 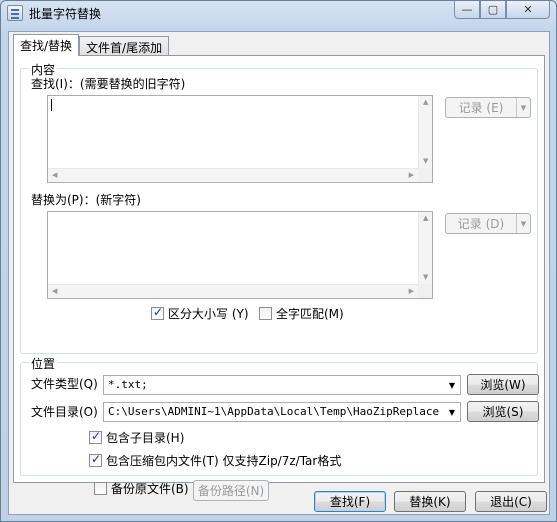 What do you see at coordinates (282, 385) in the screenshot?
I see `file-type-combobox: *.txt; ▼` at bounding box center [282, 385].